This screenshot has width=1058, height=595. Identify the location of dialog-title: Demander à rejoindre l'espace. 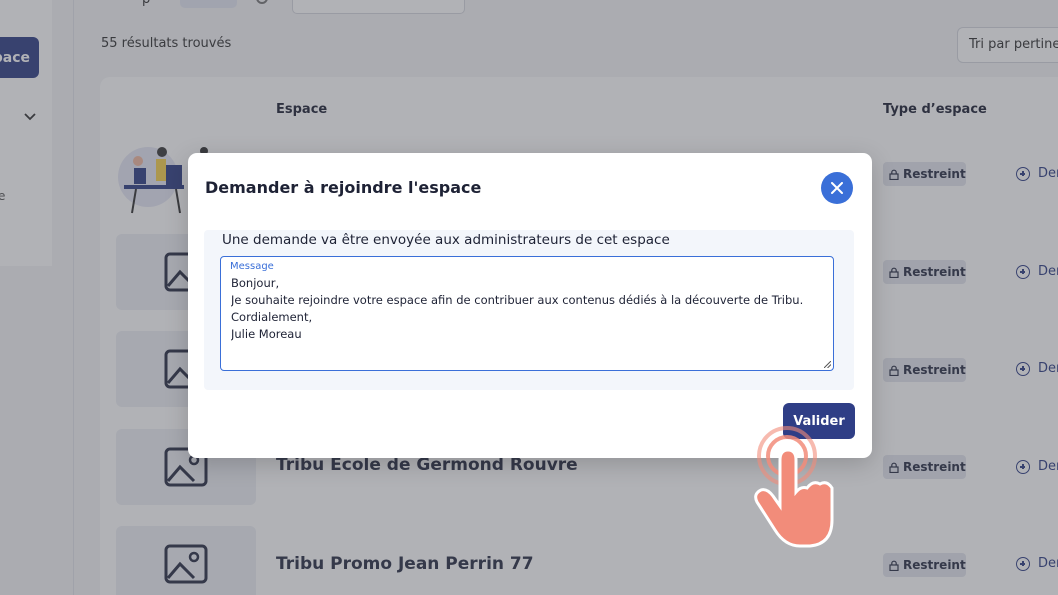
(343, 187).